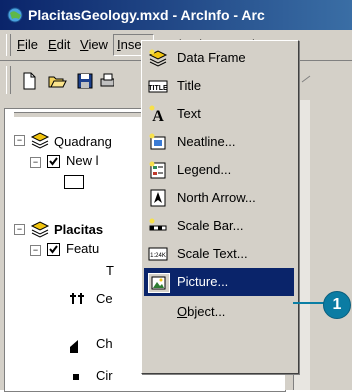 Image resolution: width=352 pixels, height=392 pixels. I want to click on symbol-entry-label: Ch, so click(104, 343).